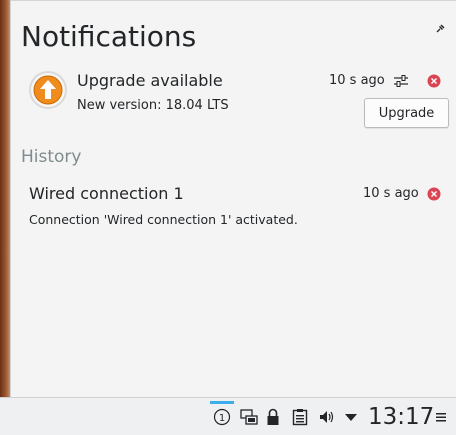  What do you see at coordinates (440, 29) in the screenshot?
I see `pin-icon` at bounding box center [440, 29].